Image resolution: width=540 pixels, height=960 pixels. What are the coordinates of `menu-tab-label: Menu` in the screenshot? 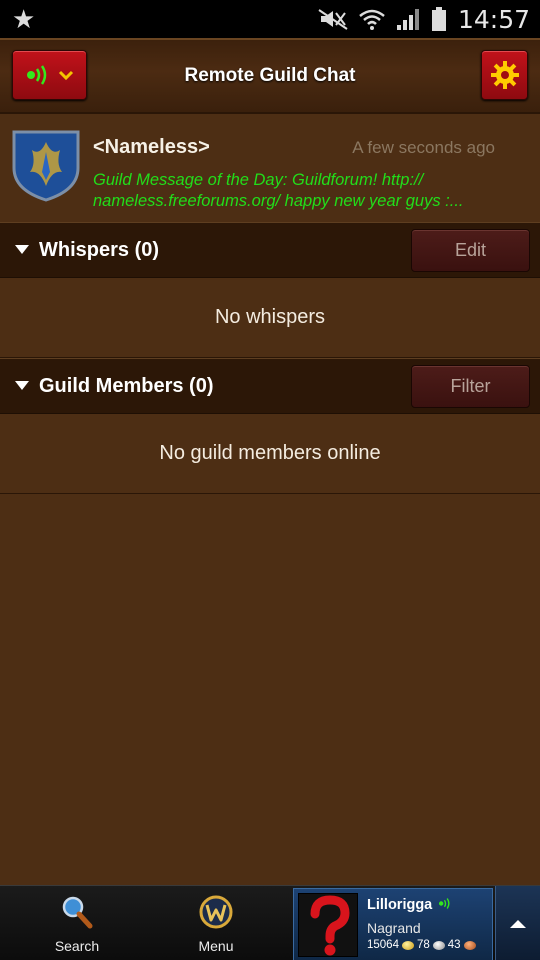 It's located at (216, 946).